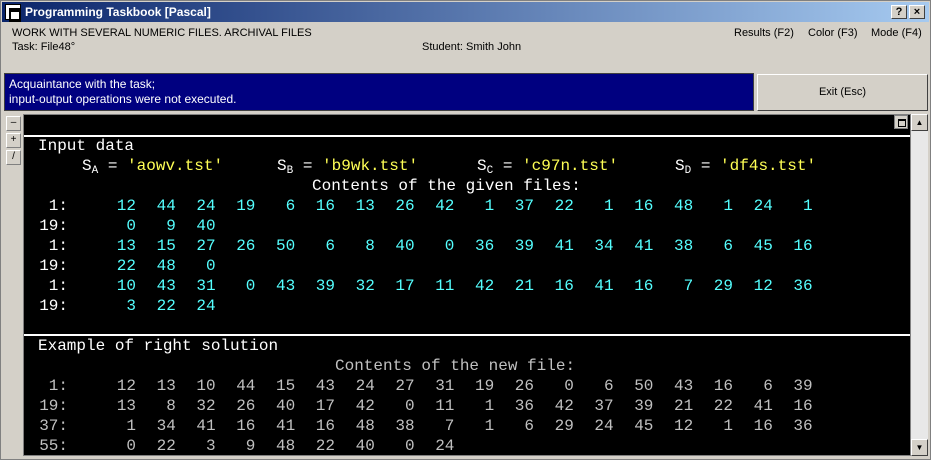 The width and height of the screenshot is (931, 460). I want to click on value-cell: 17, so click(325, 406).